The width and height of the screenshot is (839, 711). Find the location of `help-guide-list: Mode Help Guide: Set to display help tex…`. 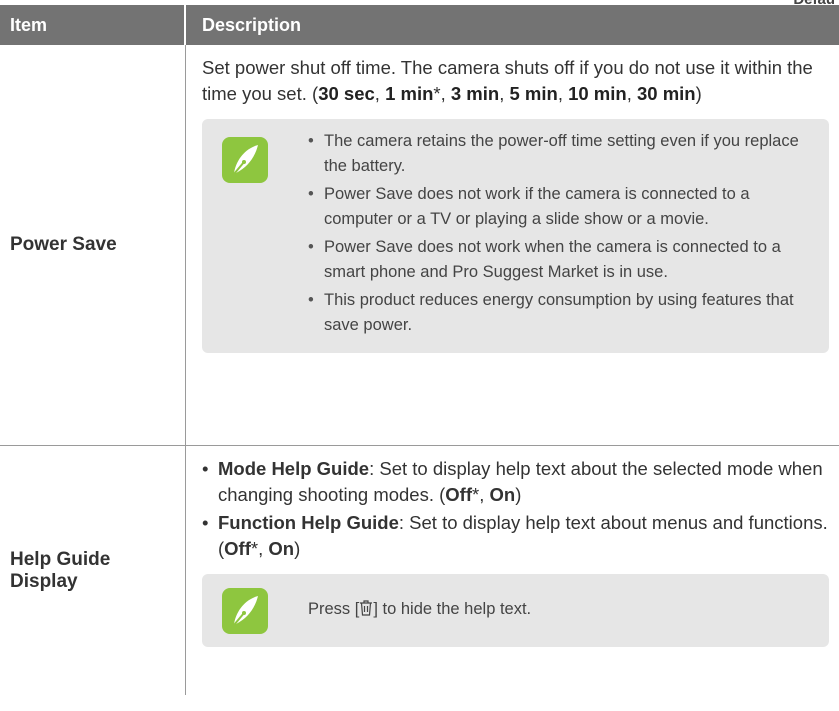

help-guide-list: Mode Help Guide: Set to display help tex… is located at coordinates (520, 509).